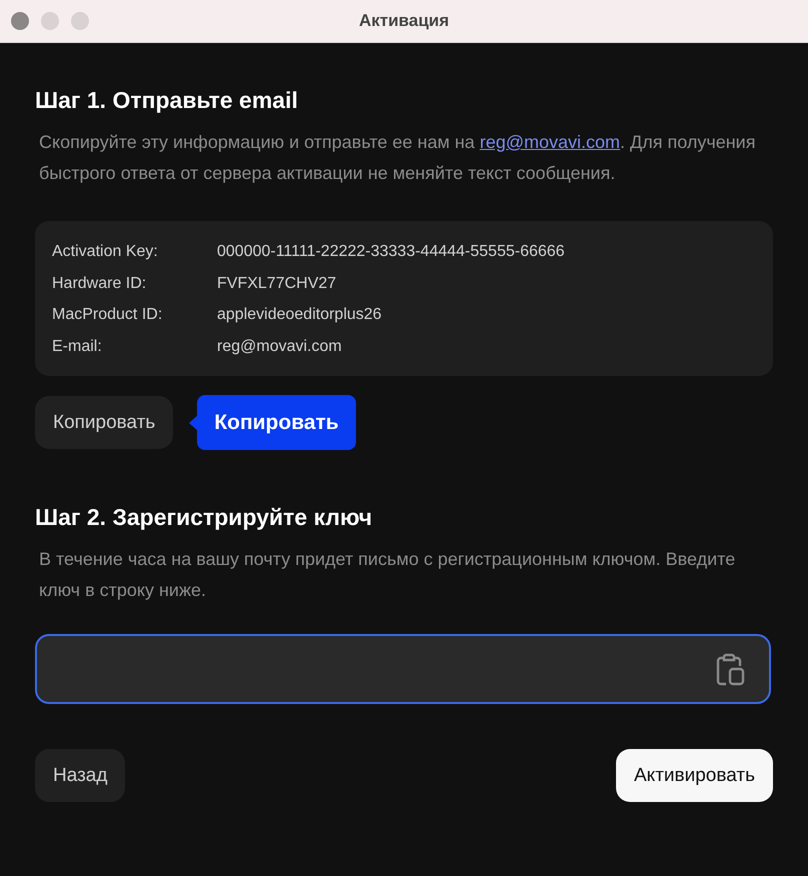 The width and height of the screenshot is (808, 876). What do you see at coordinates (550, 142) in the screenshot?
I see `email-link: reg@movavi.com` at bounding box center [550, 142].